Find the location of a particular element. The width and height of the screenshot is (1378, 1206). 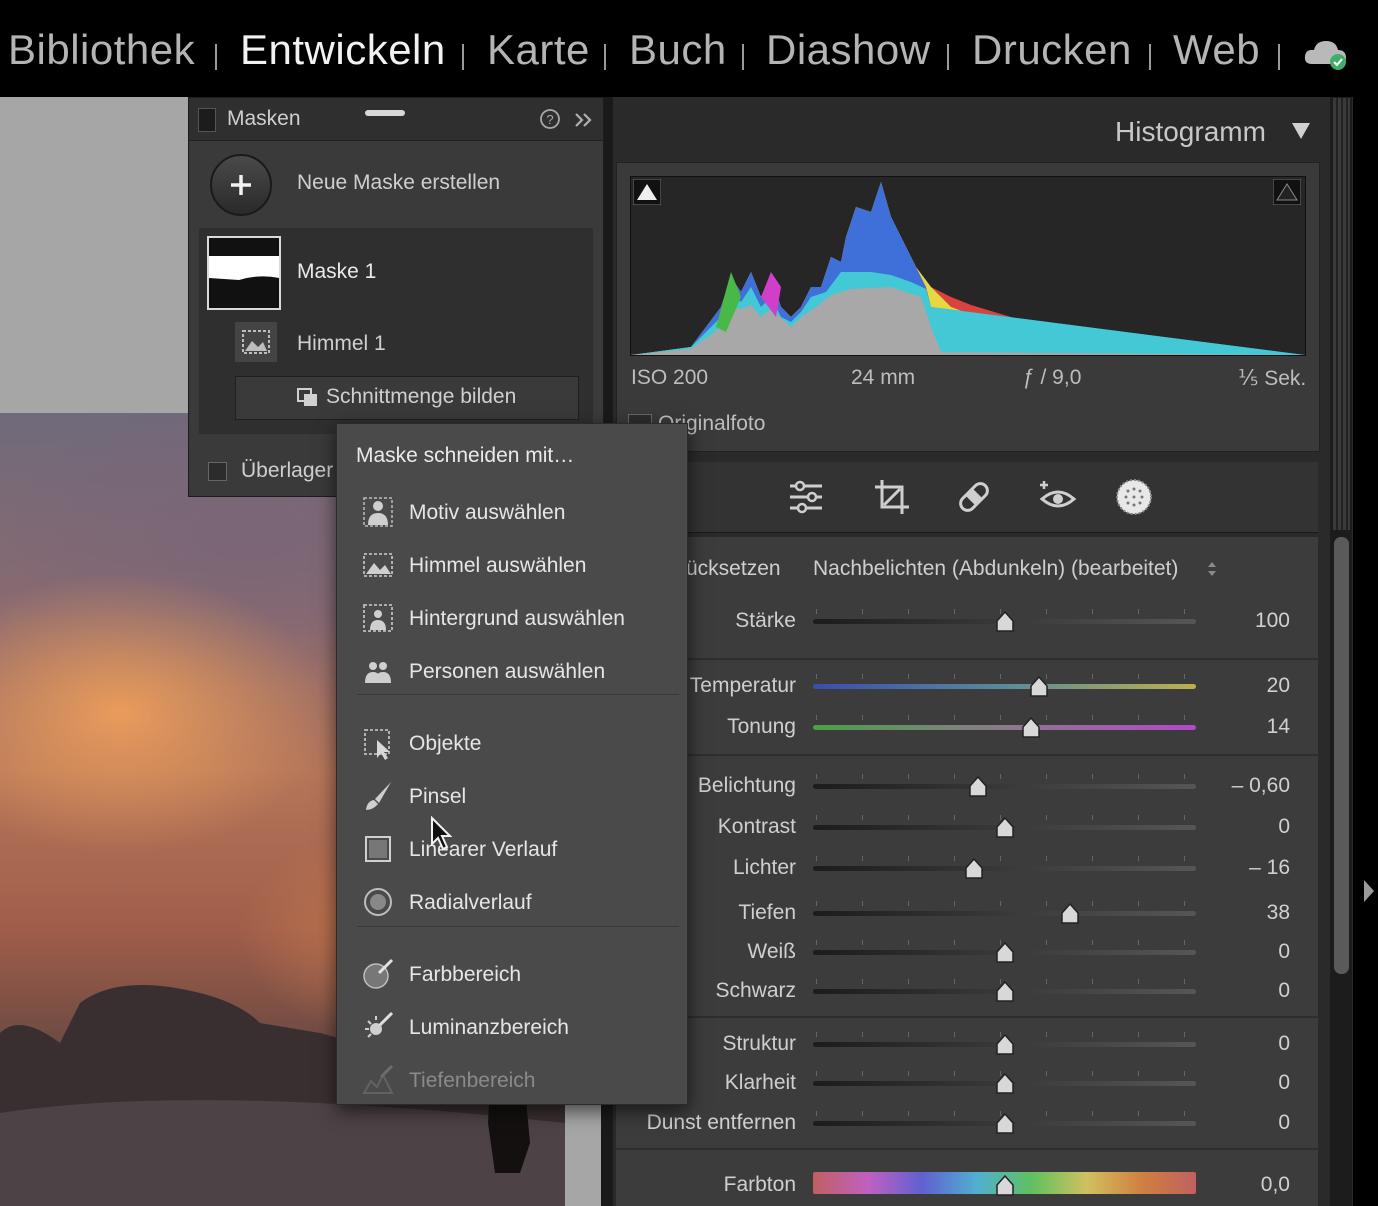

histogram-graph is located at coordinates (968, 268).